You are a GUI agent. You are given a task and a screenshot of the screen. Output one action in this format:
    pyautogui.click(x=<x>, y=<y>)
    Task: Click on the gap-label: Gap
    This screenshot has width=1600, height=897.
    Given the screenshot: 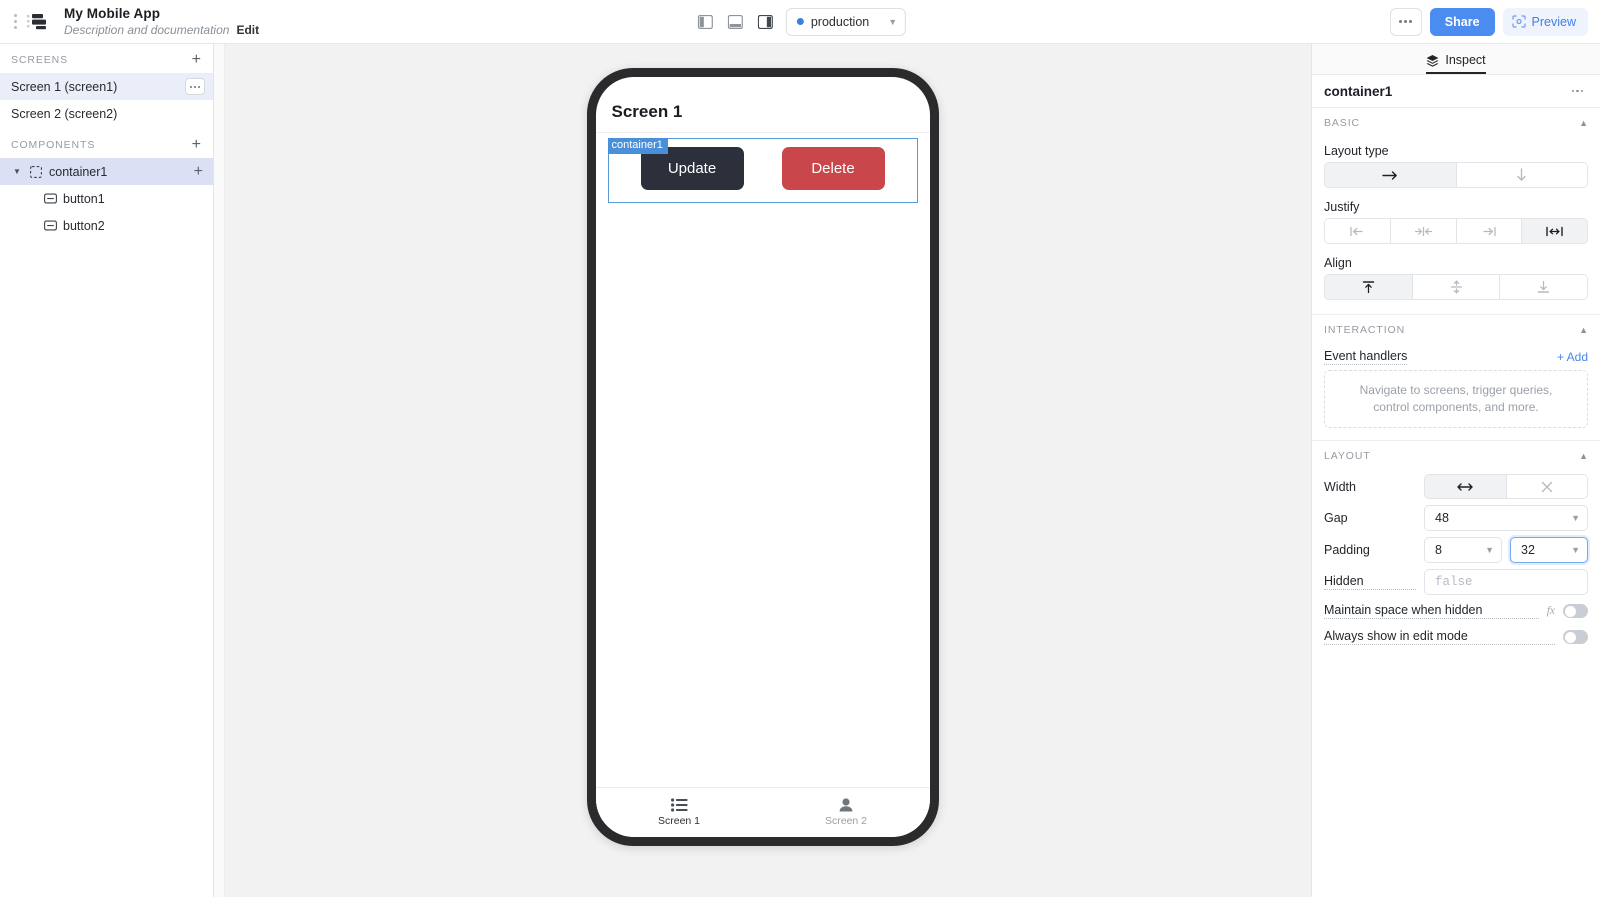 What is the action you would take?
    pyautogui.click(x=1336, y=518)
    